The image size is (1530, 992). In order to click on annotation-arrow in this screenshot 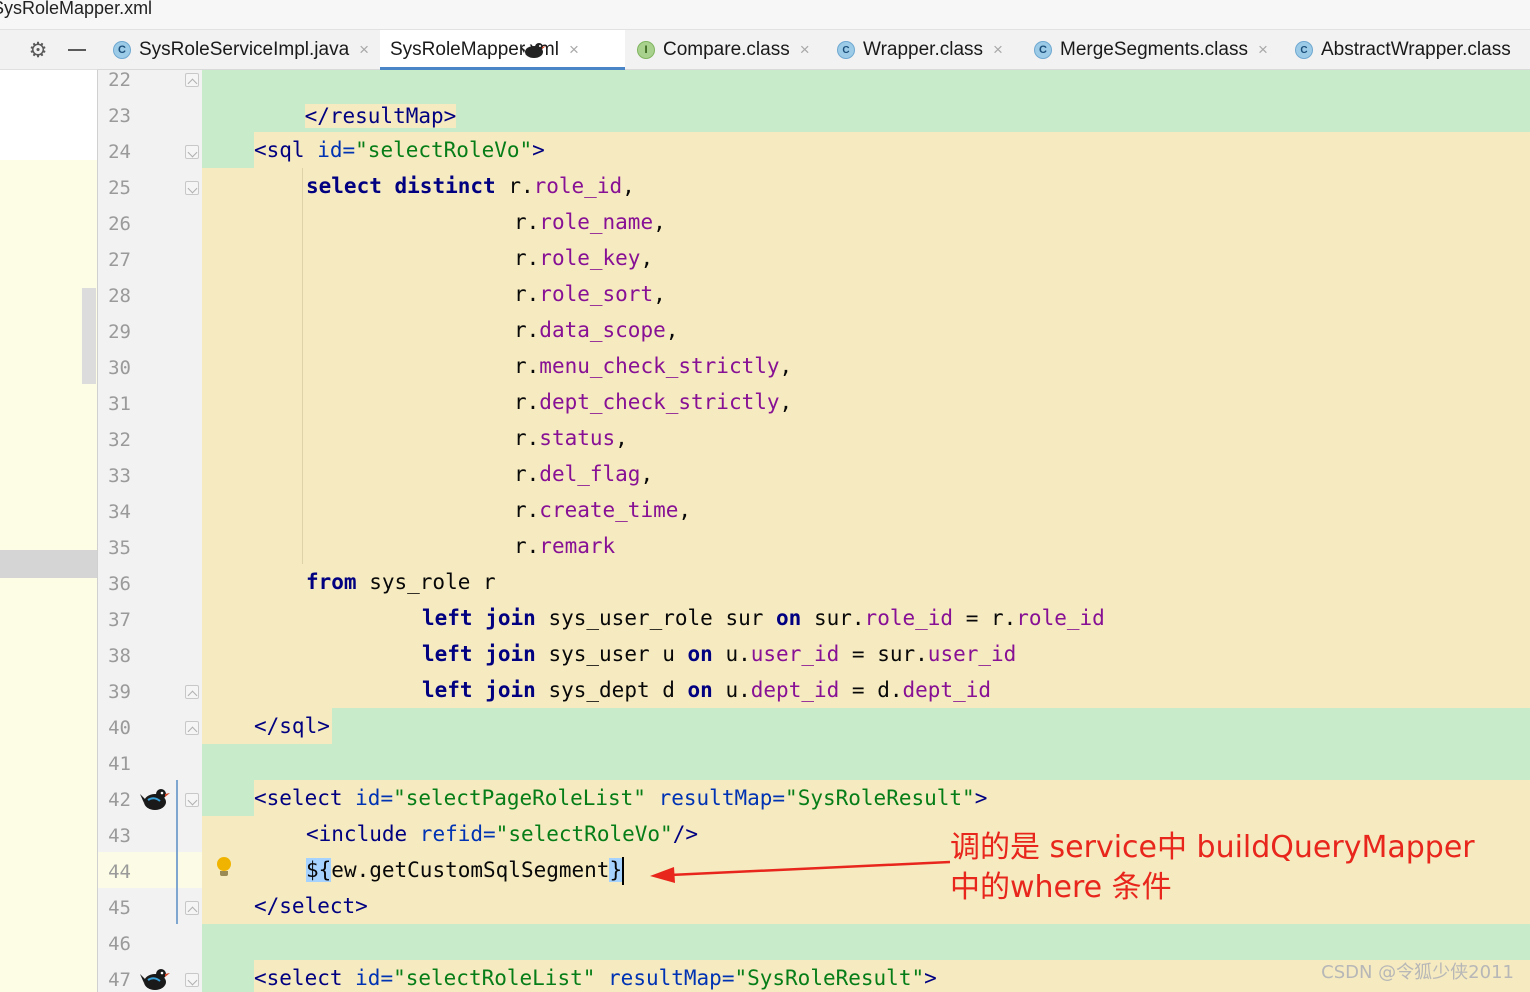, I will do `click(800, 871)`.